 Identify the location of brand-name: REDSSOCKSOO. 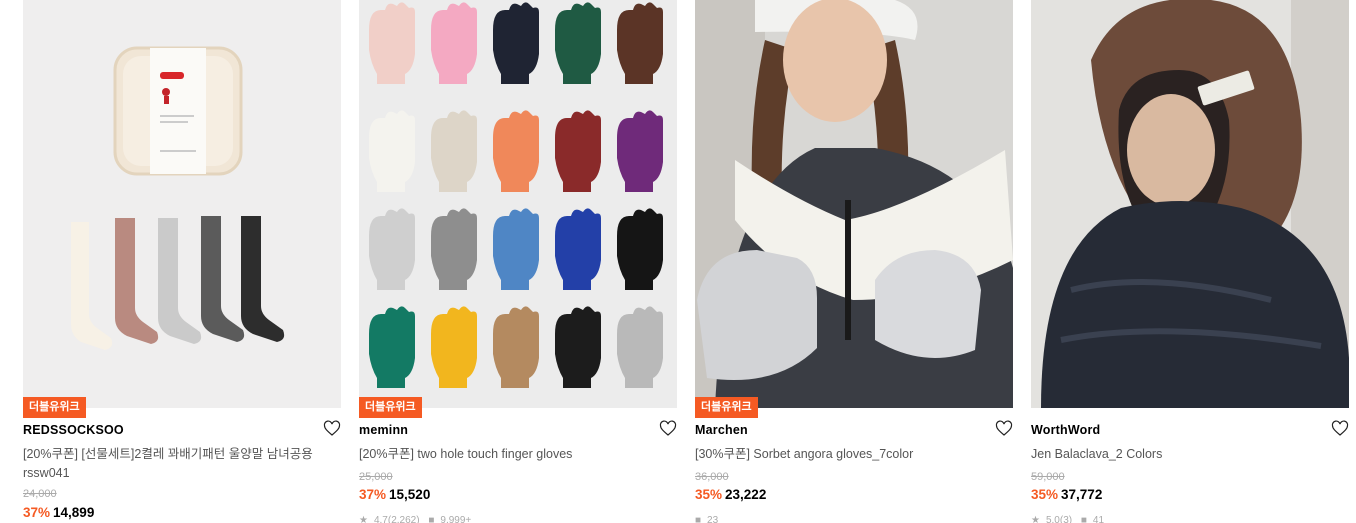
(73, 430).